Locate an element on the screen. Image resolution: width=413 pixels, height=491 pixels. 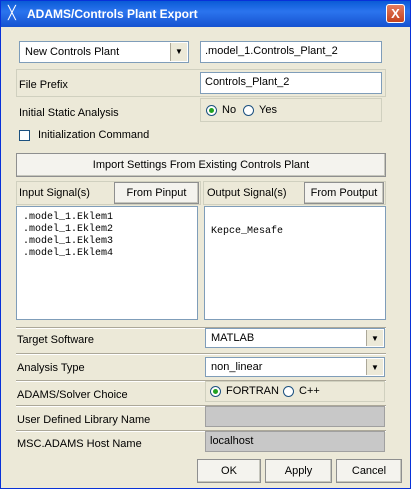
analysis-type-select: non_linear ▼ is located at coordinates (295, 367).